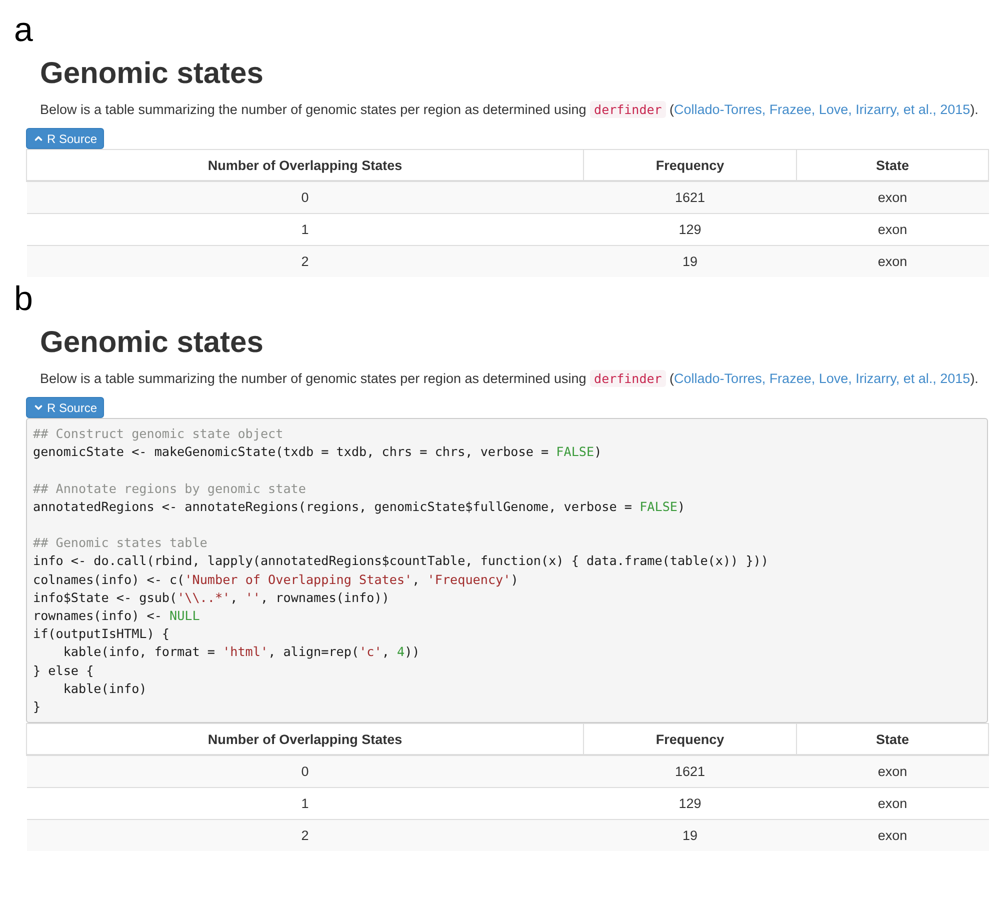 Image resolution: width=1000 pixels, height=897 pixels. What do you see at coordinates (38, 407) in the screenshot?
I see `chevron-down-icon` at bounding box center [38, 407].